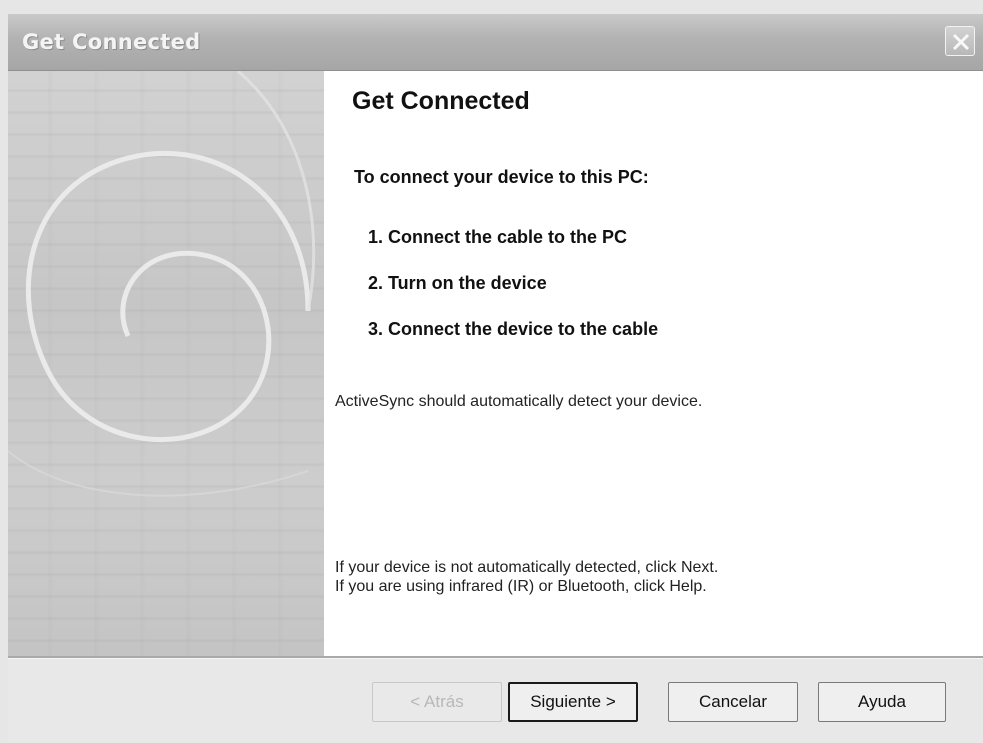 This screenshot has width=983, height=743. Describe the element at coordinates (882, 702) in the screenshot. I see `help-button: Ayuda` at that location.